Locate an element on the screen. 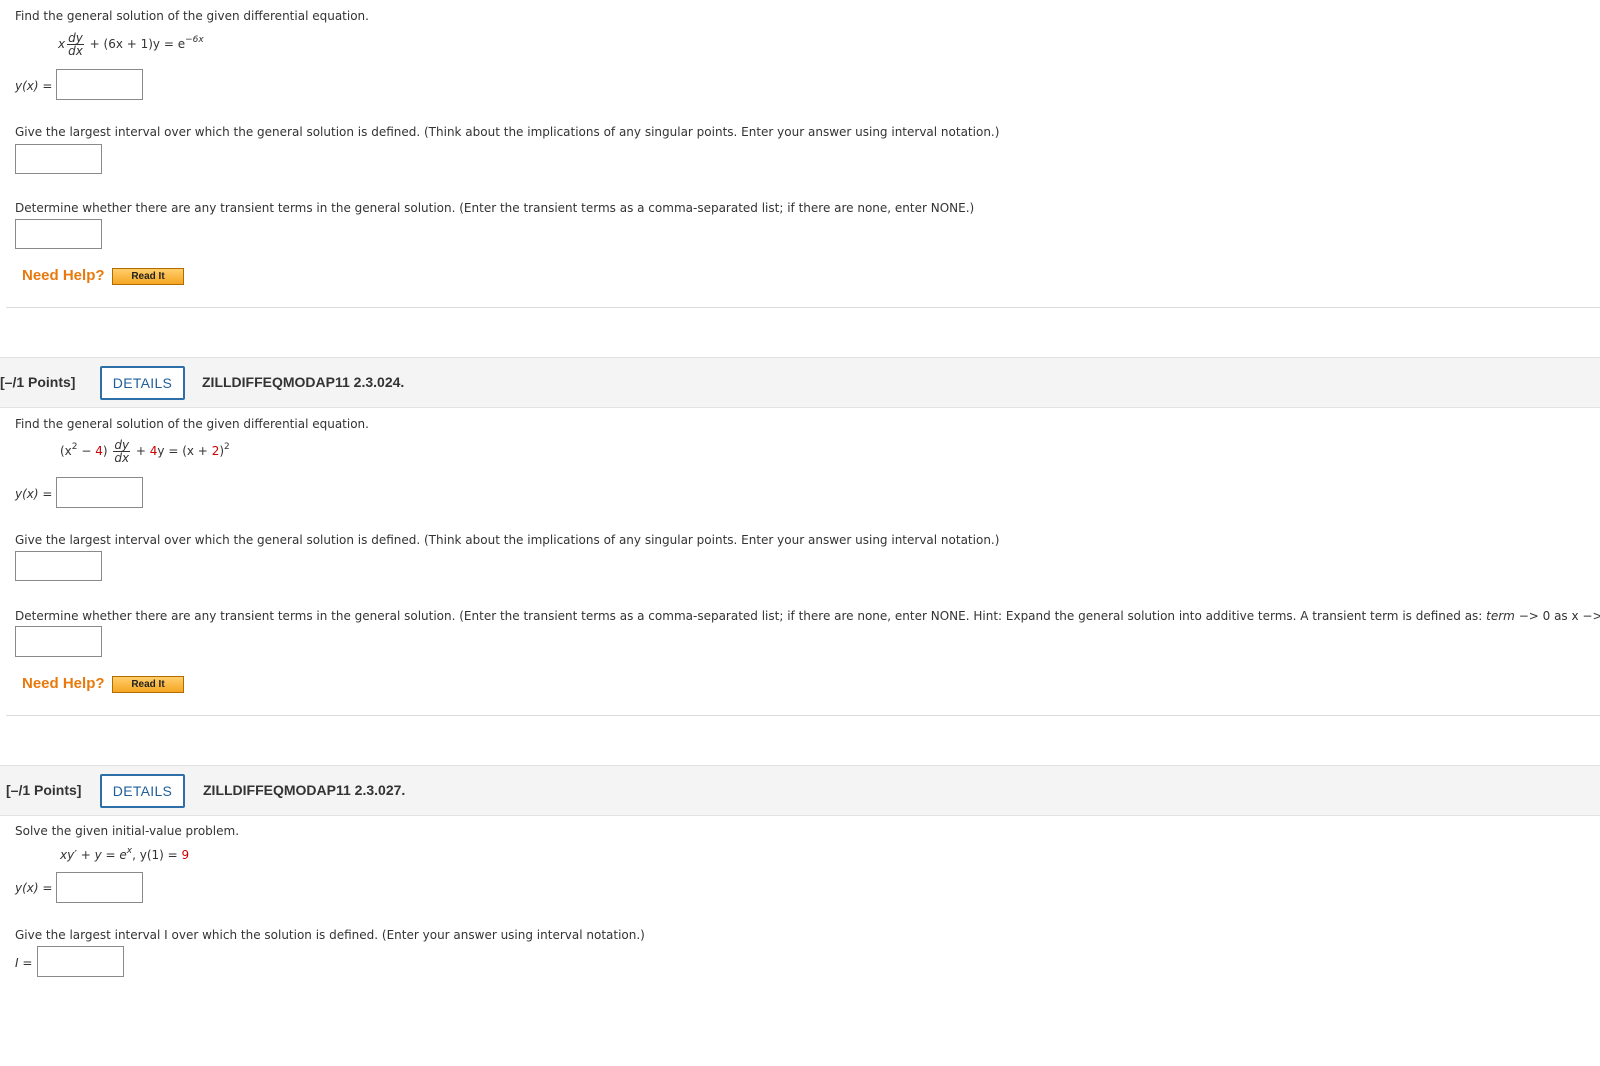  q3-i-label: I = is located at coordinates (24, 963).